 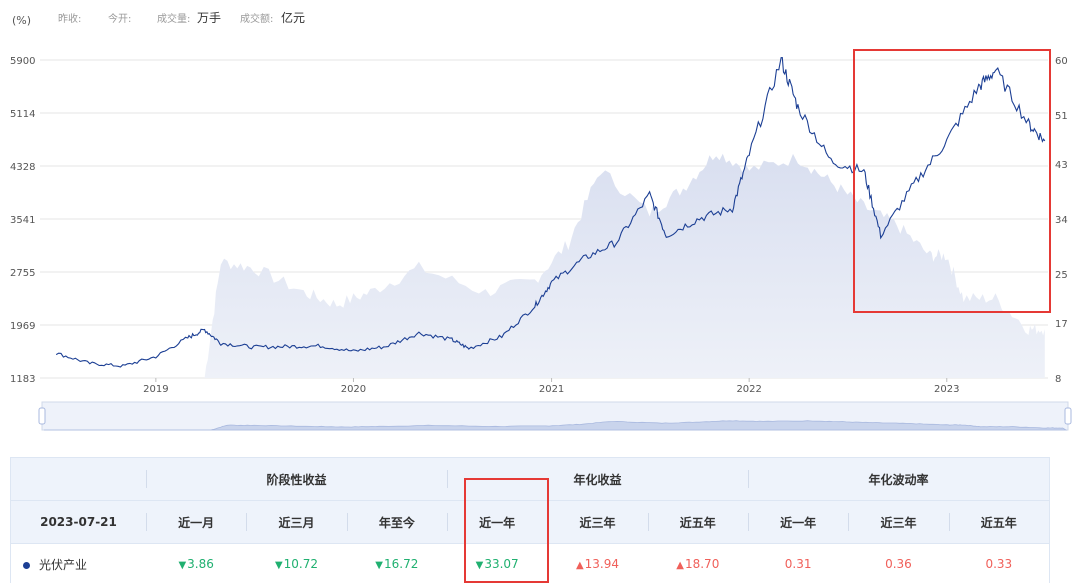 What do you see at coordinates (22, 114) in the screenshot?
I see `y-left-tick-label: 5114` at bounding box center [22, 114].